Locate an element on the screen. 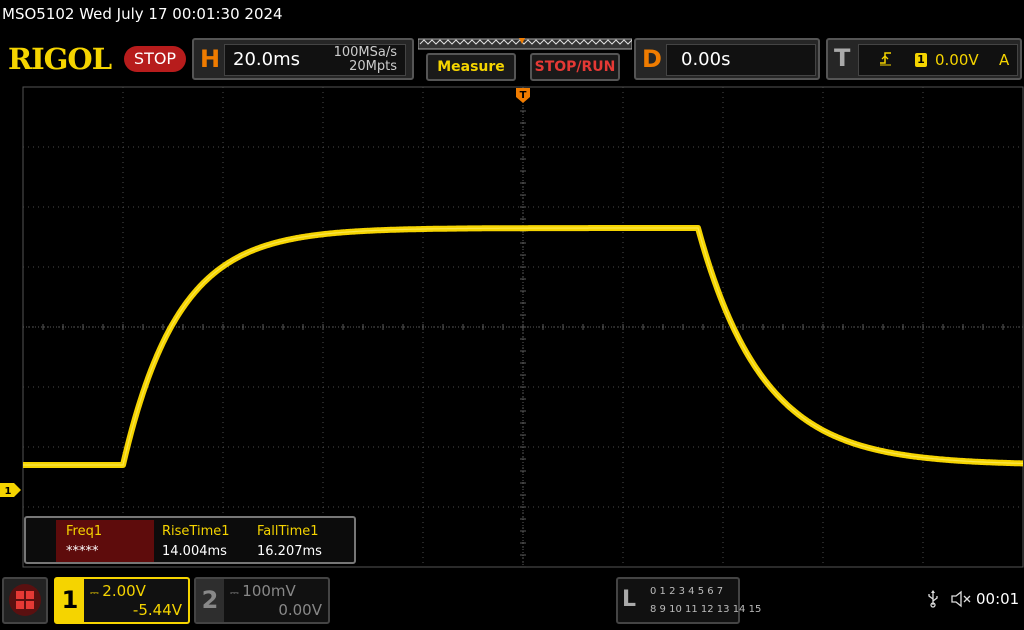  acquisition-status-badge: STOP is located at coordinates (155, 59).